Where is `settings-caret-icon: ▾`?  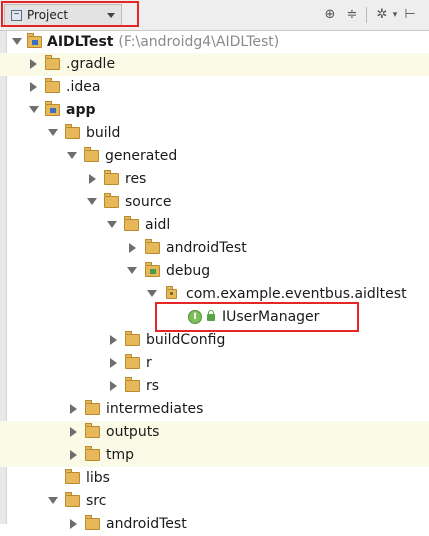
settings-caret-icon: ▾ is located at coordinates (395, 15).